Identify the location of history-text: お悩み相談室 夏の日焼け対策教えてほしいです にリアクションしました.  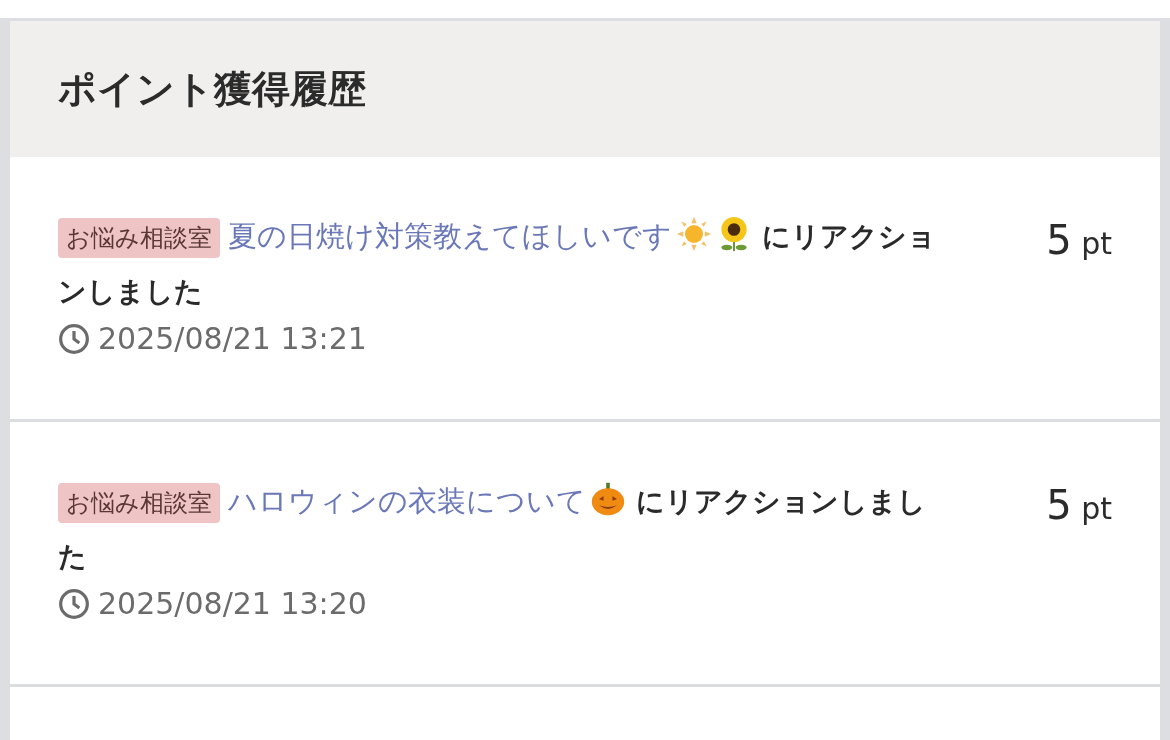
(503, 264).